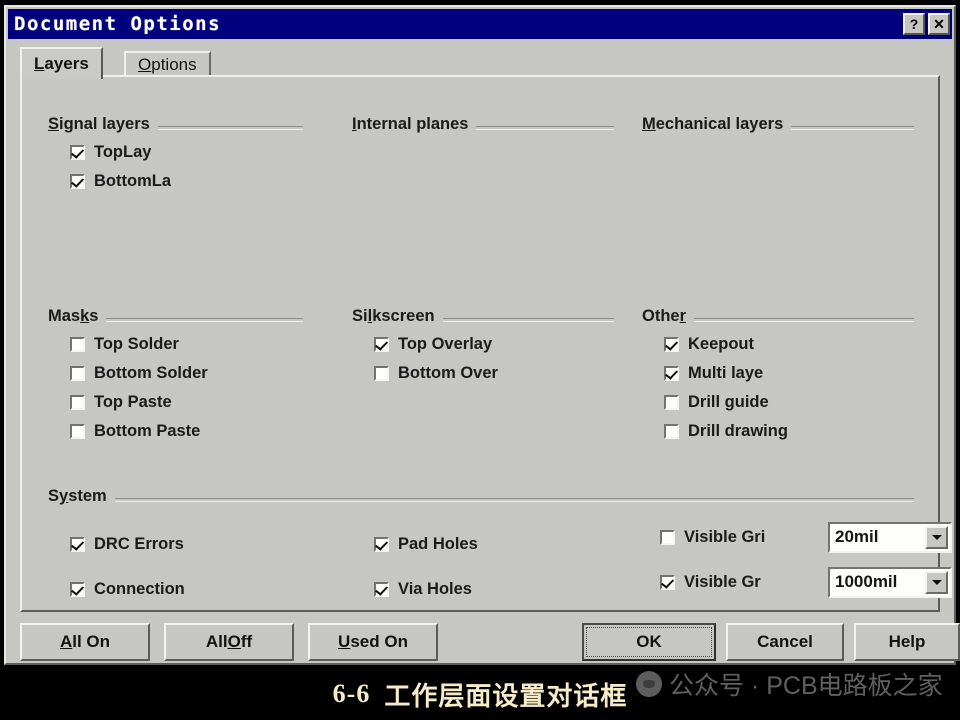  What do you see at coordinates (61, 63) in the screenshot?
I see `tab-layers: Layers` at bounding box center [61, 63].